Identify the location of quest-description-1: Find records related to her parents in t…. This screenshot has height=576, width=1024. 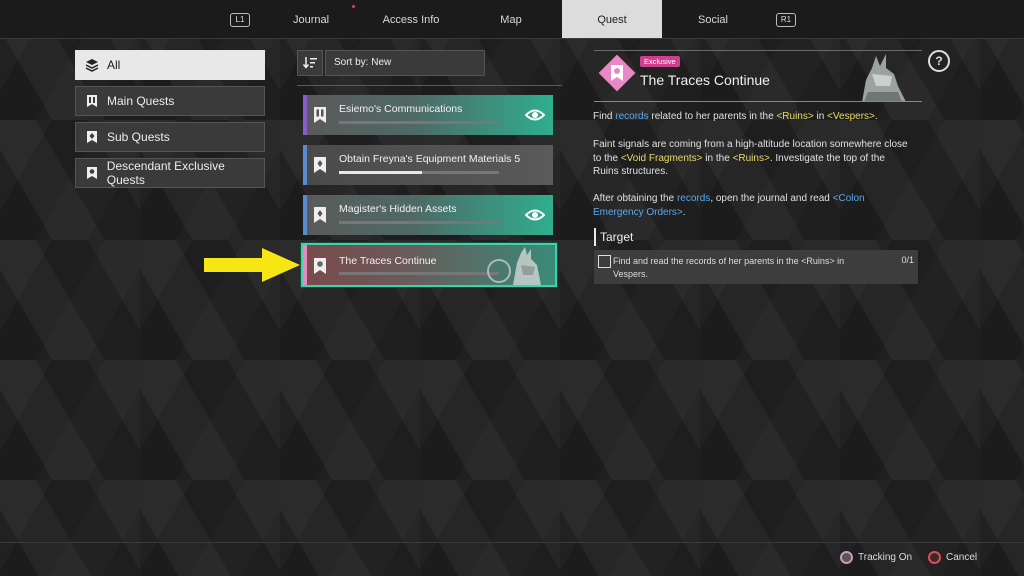
(735, 116).